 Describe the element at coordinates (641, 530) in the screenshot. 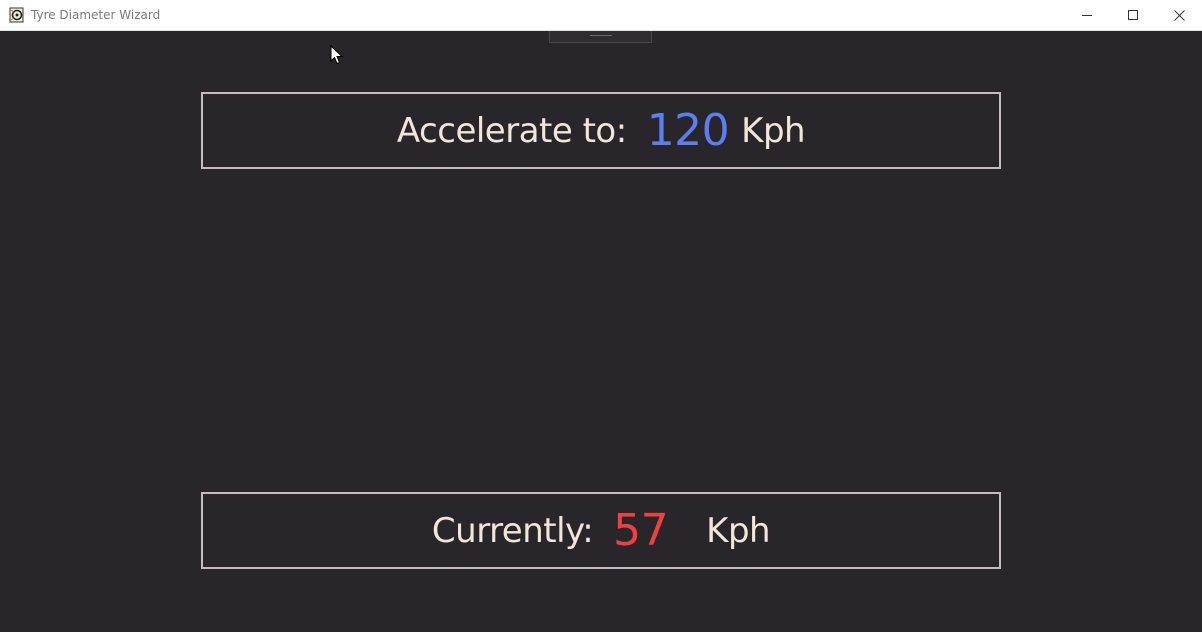

I see `current-speed-value: 57` at that location.